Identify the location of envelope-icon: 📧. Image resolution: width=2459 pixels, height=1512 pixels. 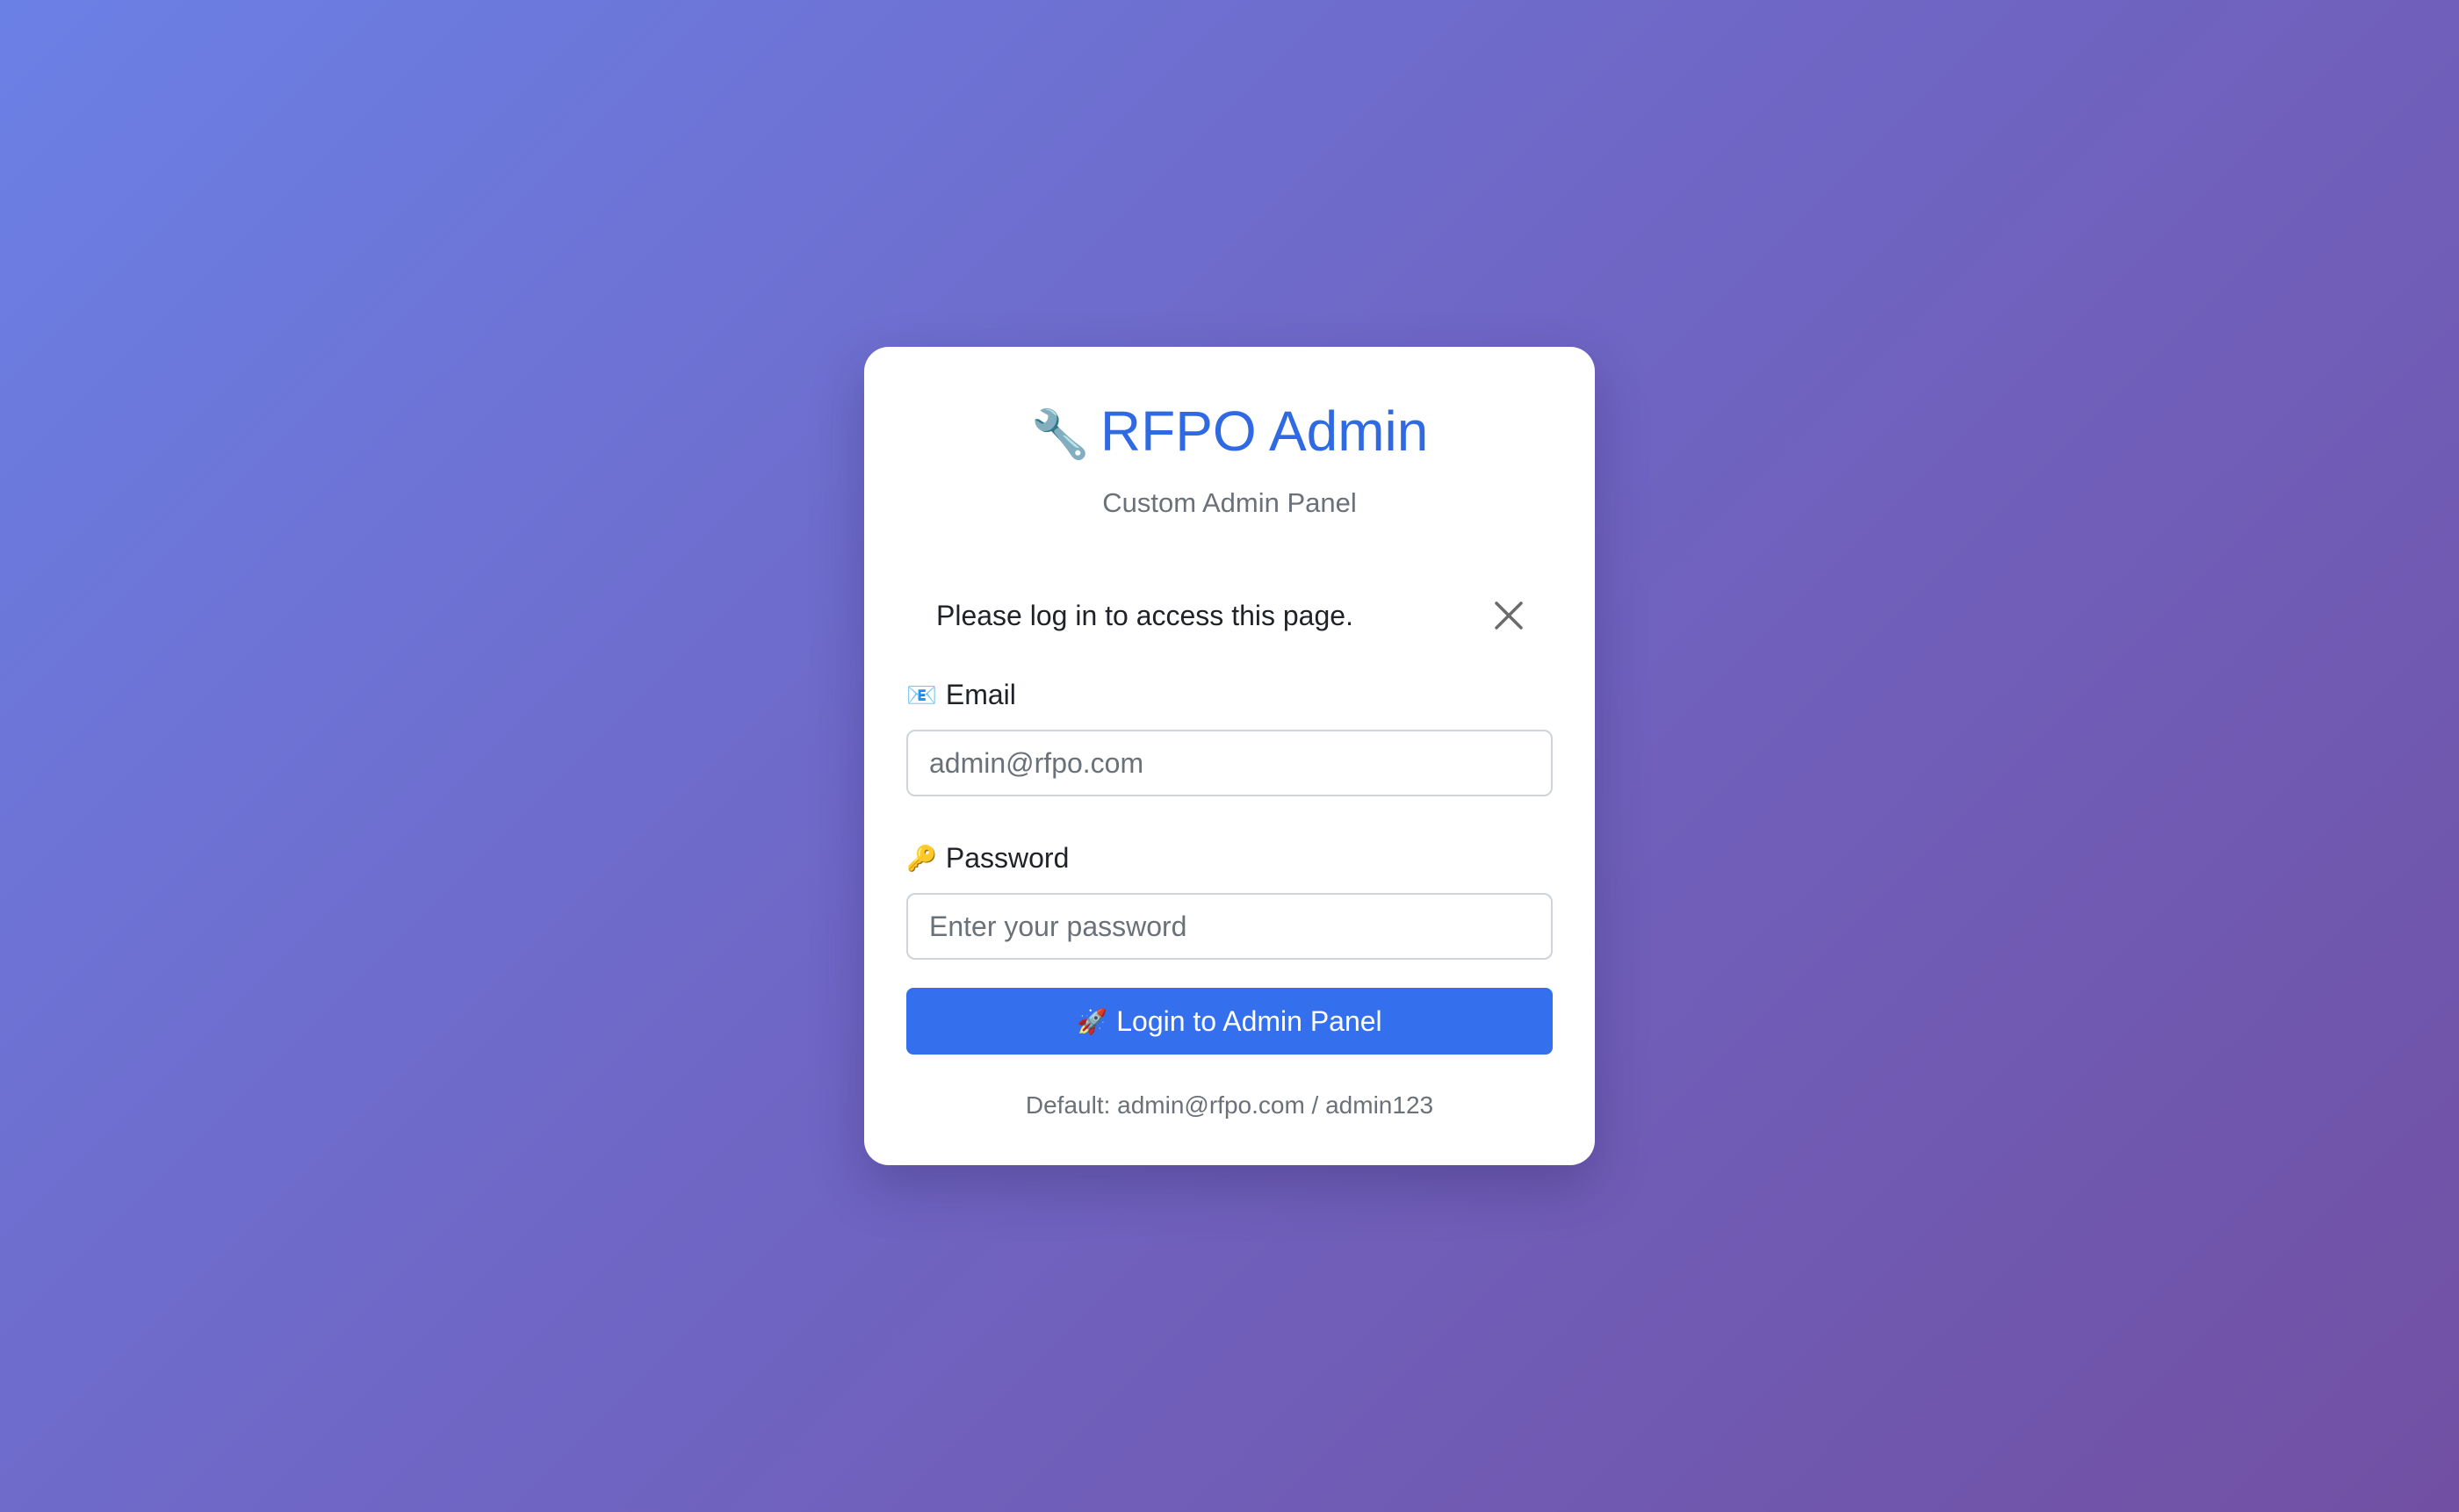
(921, 694).